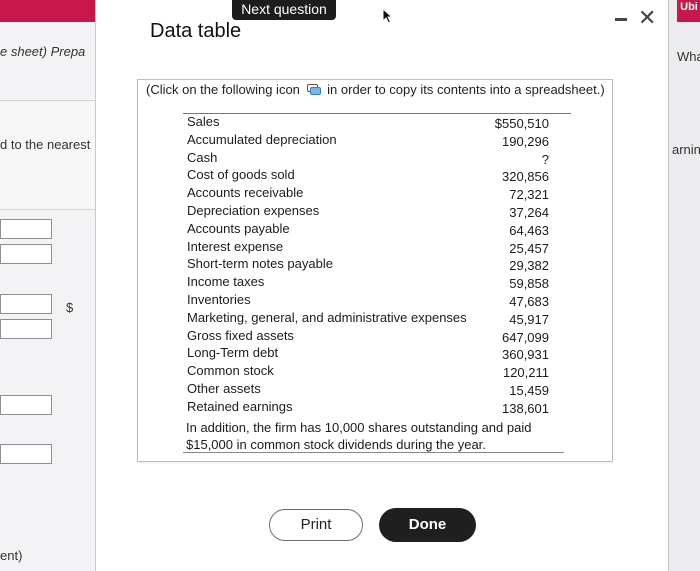  I want to click on row-value: 59,858, so click(529, 284).